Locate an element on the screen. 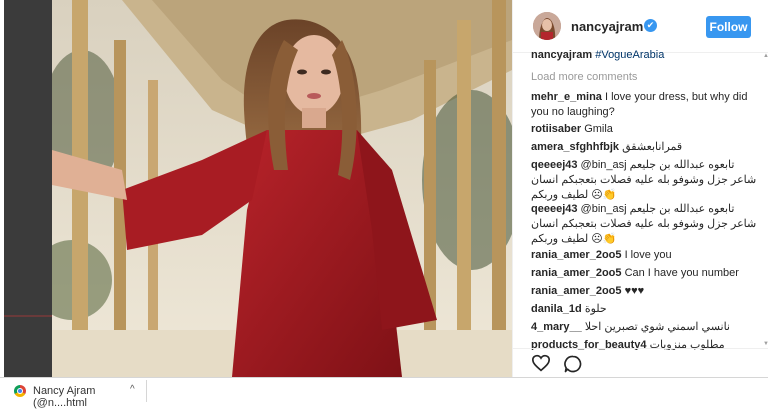 Image resolution: width=768 pixels, height=409 pixels. avatar-image is located at coordinates (547, 26).